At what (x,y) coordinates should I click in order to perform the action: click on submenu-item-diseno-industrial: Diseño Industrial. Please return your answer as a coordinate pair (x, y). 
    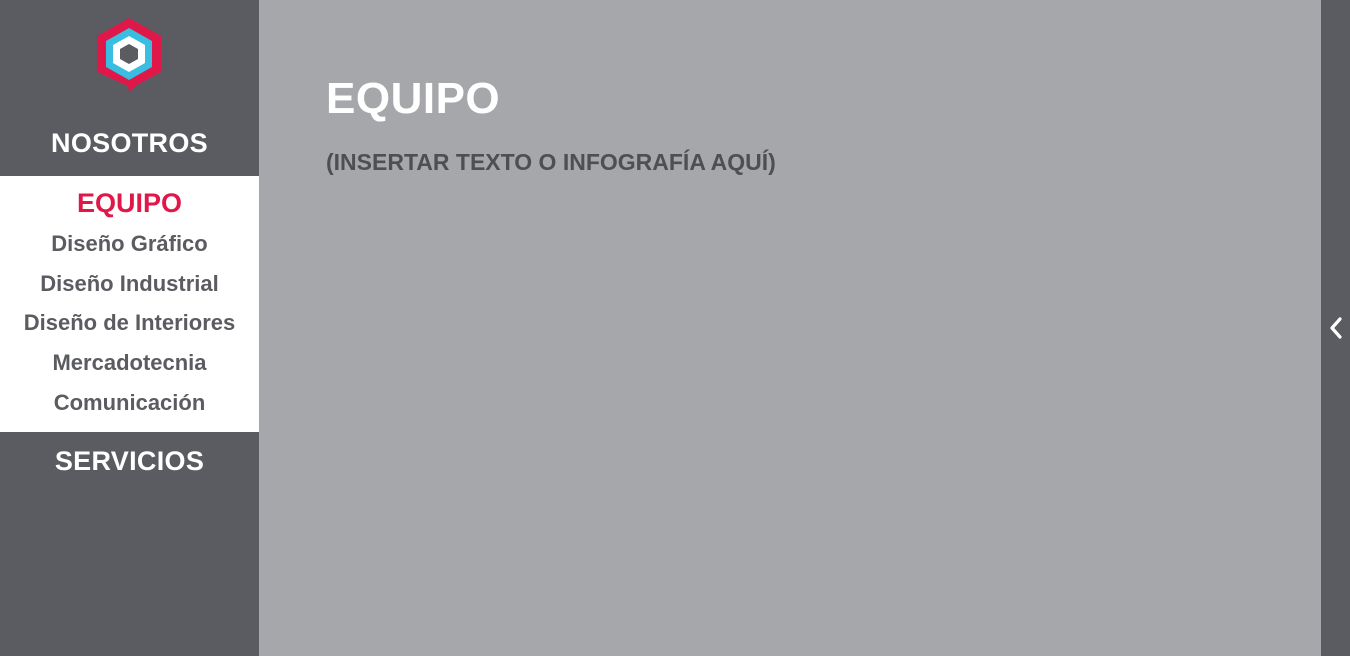
    Looking at the image, I should click on (129, 284).